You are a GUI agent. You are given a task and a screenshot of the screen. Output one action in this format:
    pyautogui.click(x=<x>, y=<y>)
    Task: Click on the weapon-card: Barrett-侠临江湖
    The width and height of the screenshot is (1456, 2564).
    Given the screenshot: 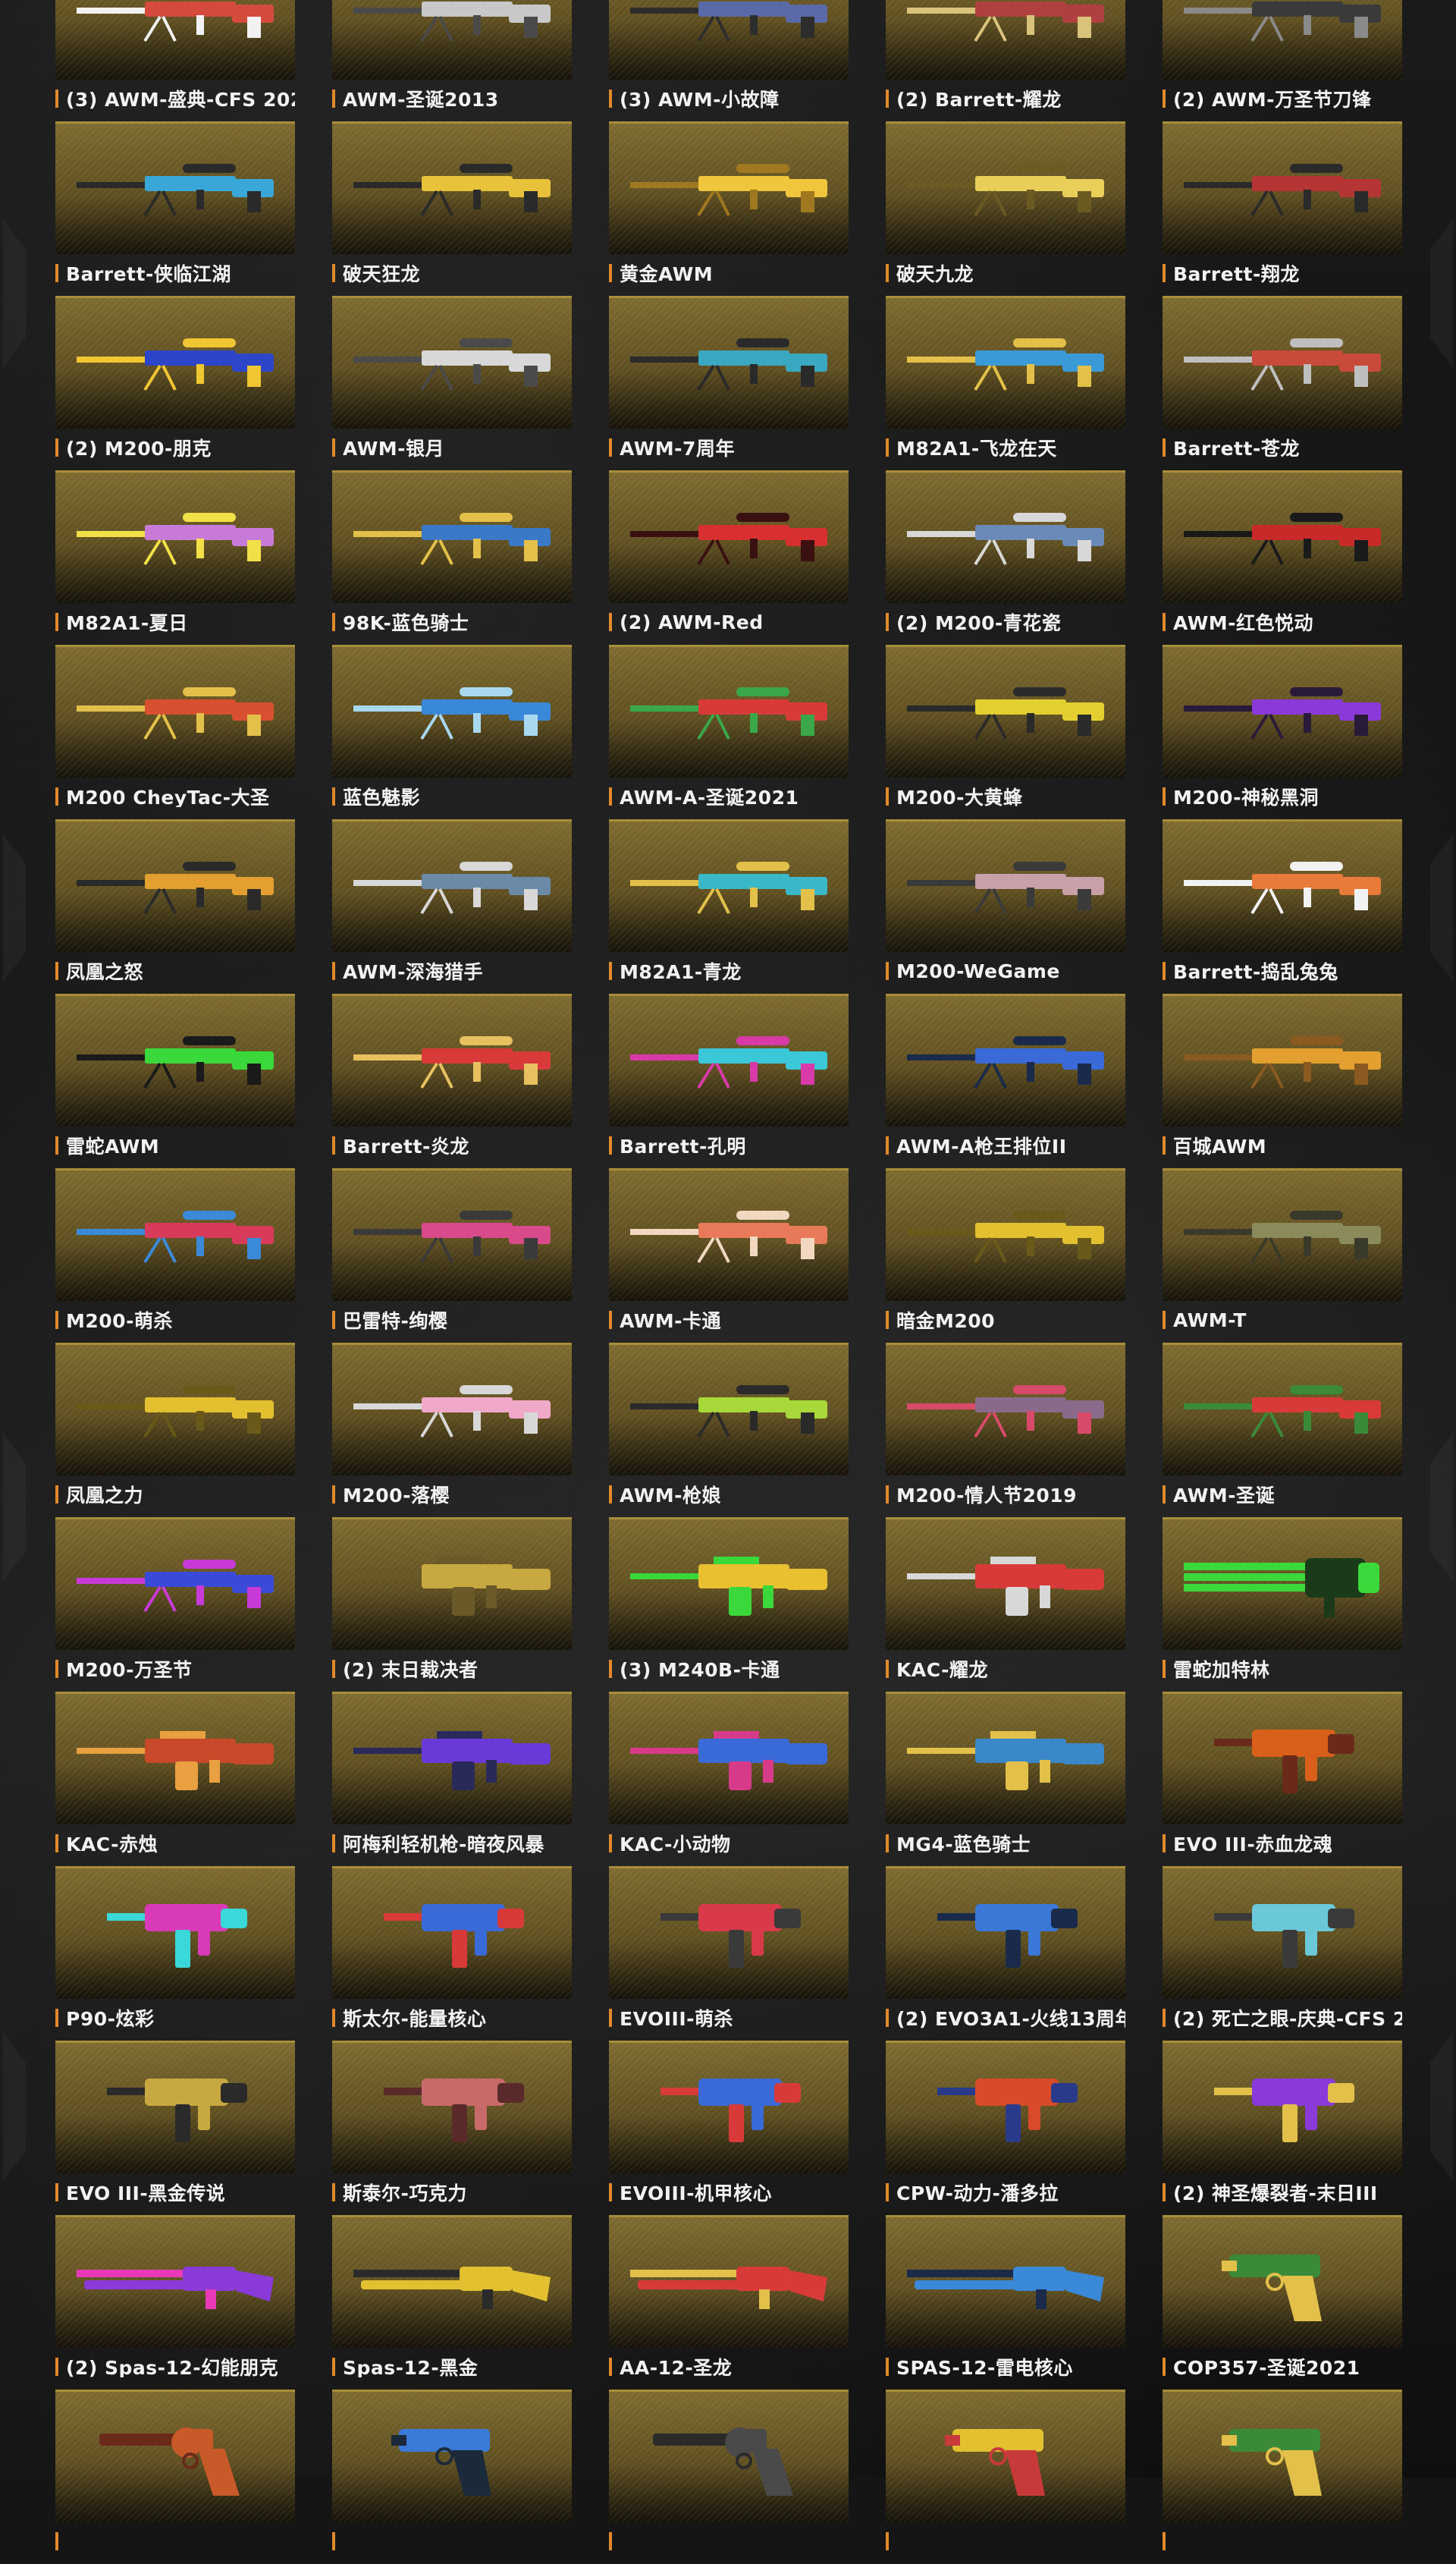 What is the action you would take?
    pyautogui.click(x=175, y=208)
    